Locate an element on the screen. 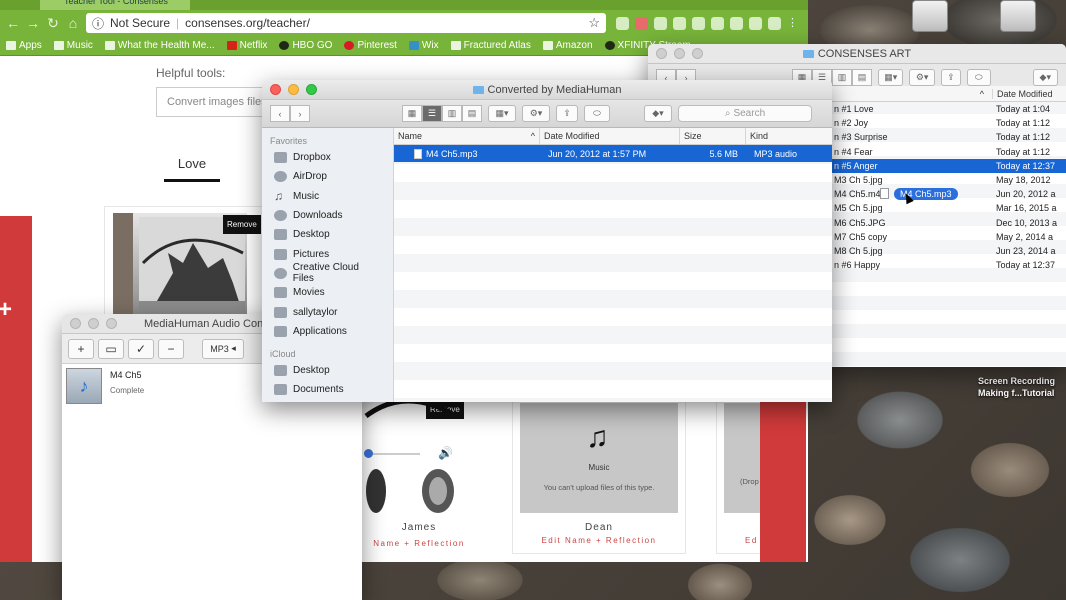  format-select: MP3 ◂ is located at coordinates (223, 348).